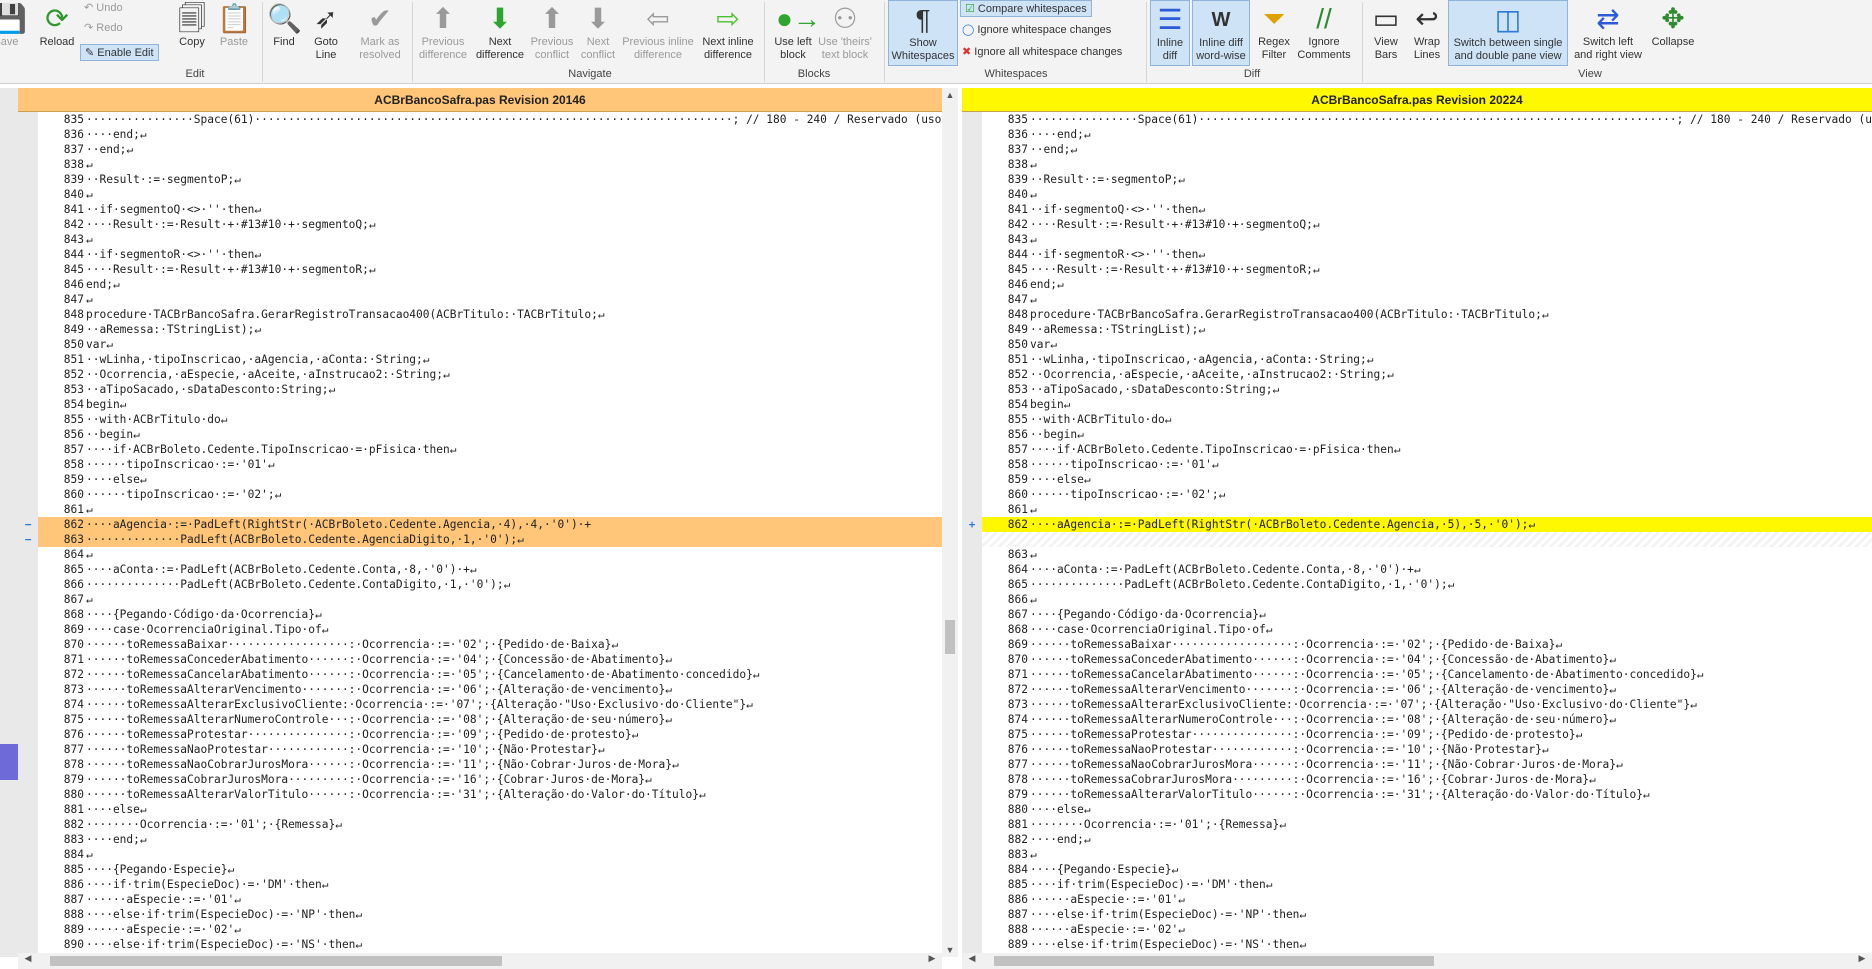 The height and width of the screenshot is (969, 1872). What do you see at coordinates (1324, 33) in the screenshot?
I see `ignore-comments-button: //Ignore Comments` at bounding box center [1324, 33].